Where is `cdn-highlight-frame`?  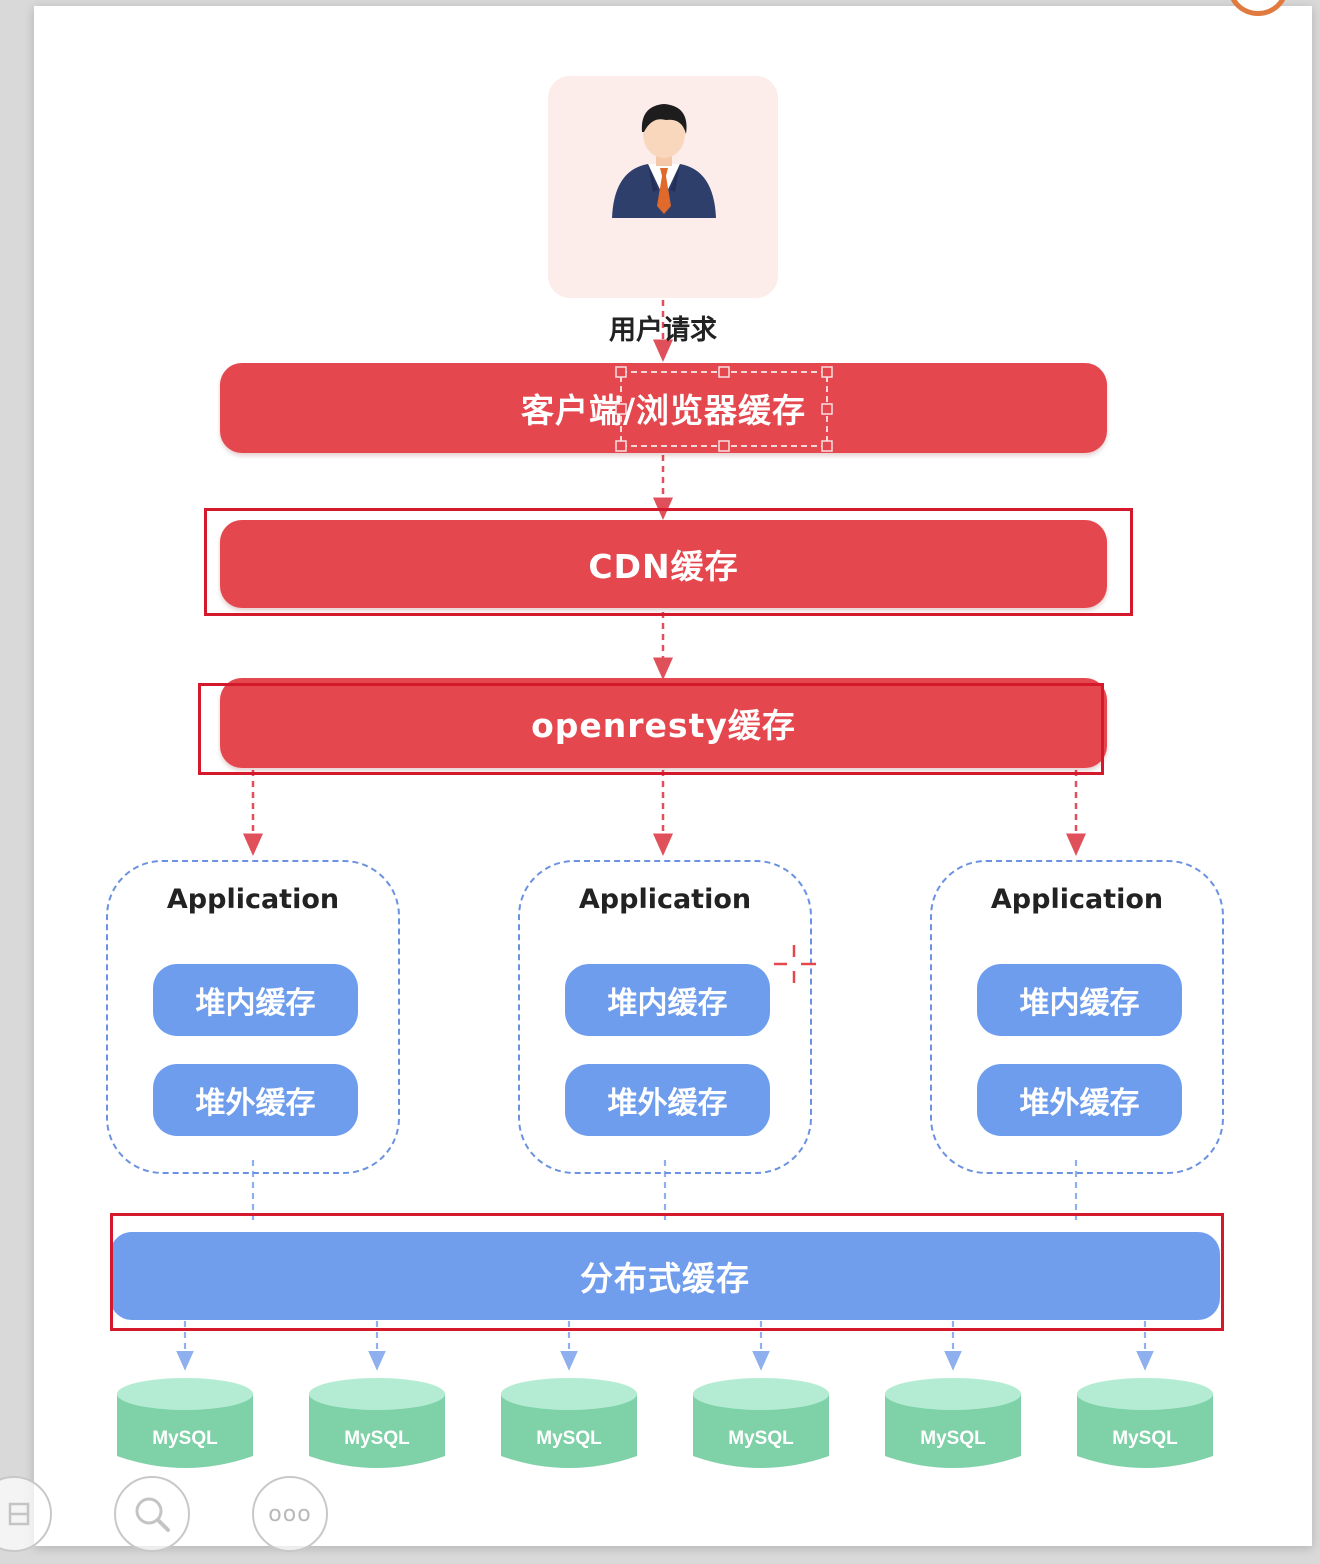
cdn-highlight-frame is located at coordinates (668, 562).